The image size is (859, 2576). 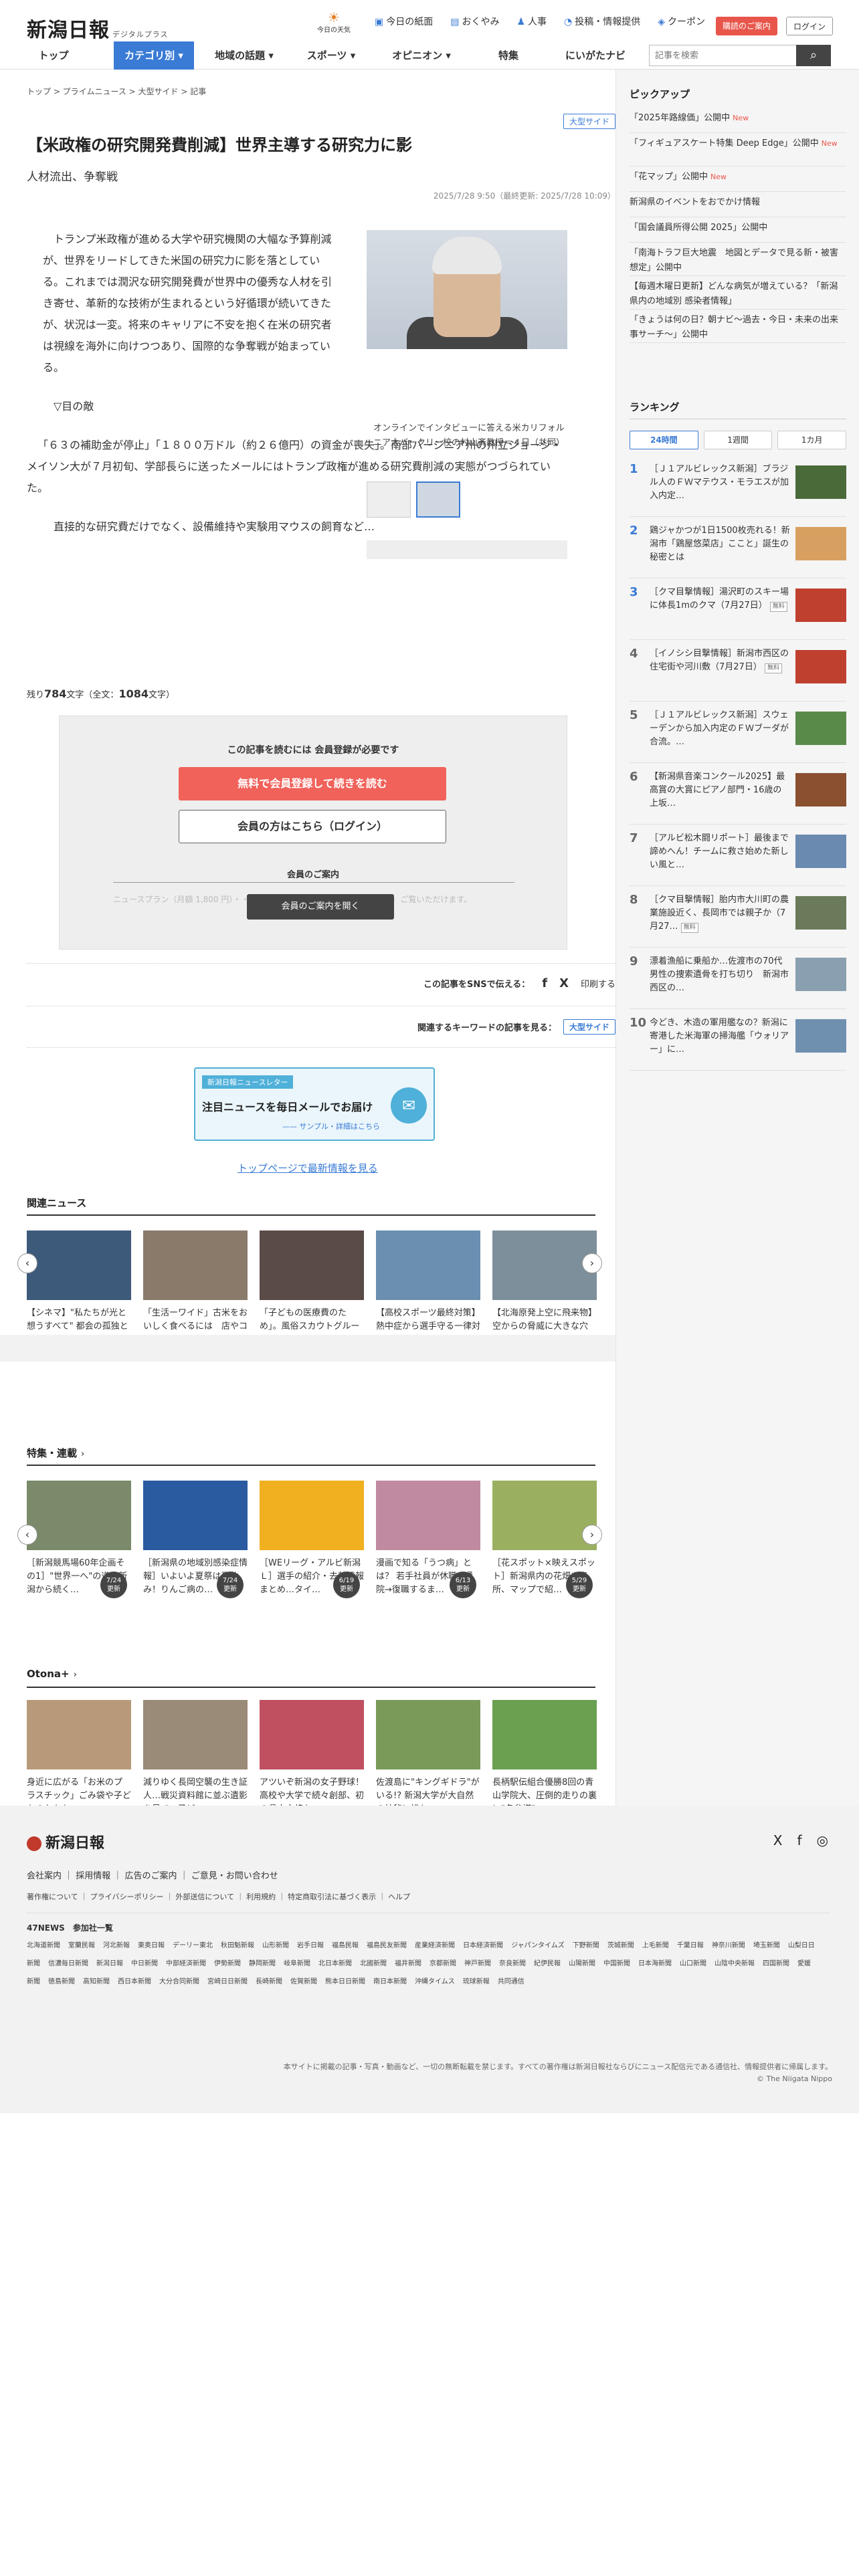 What do you see at coordinates (738, 294) in the screenshot?
I see `pickup-item: 【毎週木曜日更新】どんな病気が増えている？「新潟県内の地域別 感染者情報」` at bounding box center [738, 294].